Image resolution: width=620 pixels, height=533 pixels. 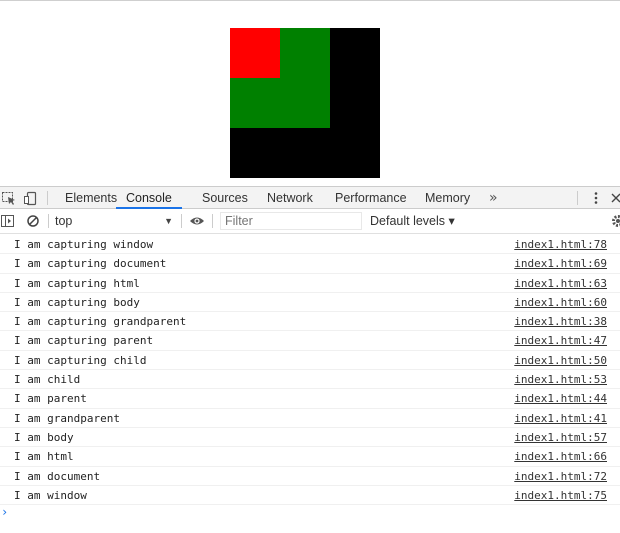 What do you see at coordinates (560, 456) in the screenshot?
I see `source-link: index1.html:66` at bounding box center [560, 456].